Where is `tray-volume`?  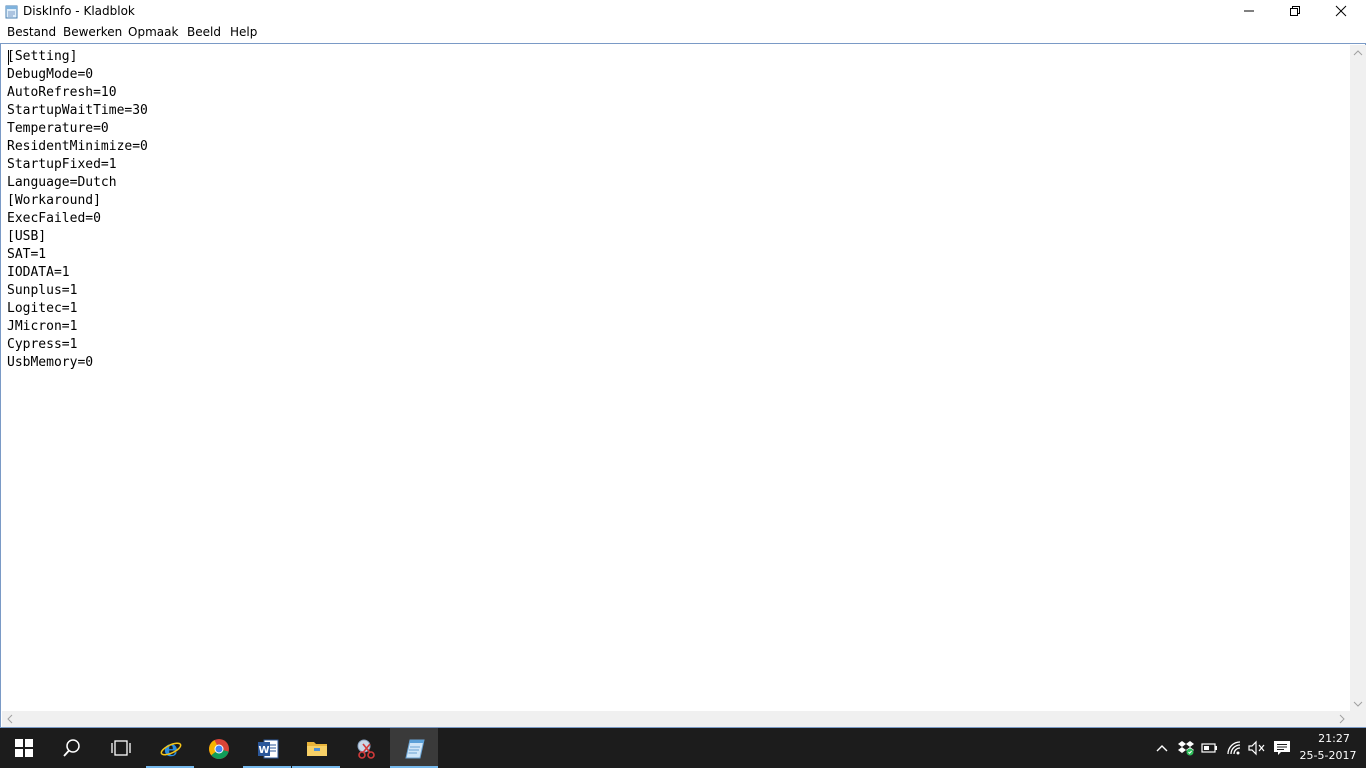
tray-volume is located at coordinates (1257, 748).